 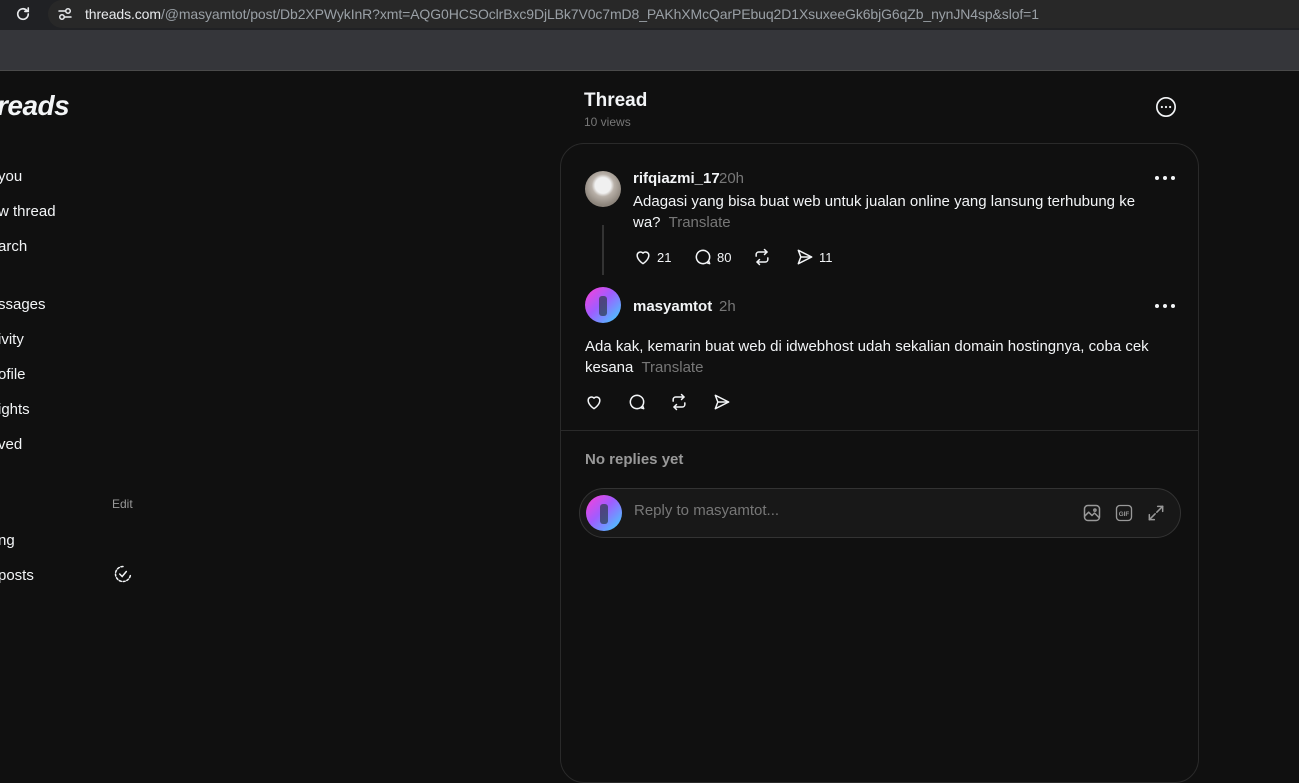 What do you see at coordinates (634, 459) in the screenshot?
I see `no-replies-label: No replies yet` at bounding box center [634, 459].